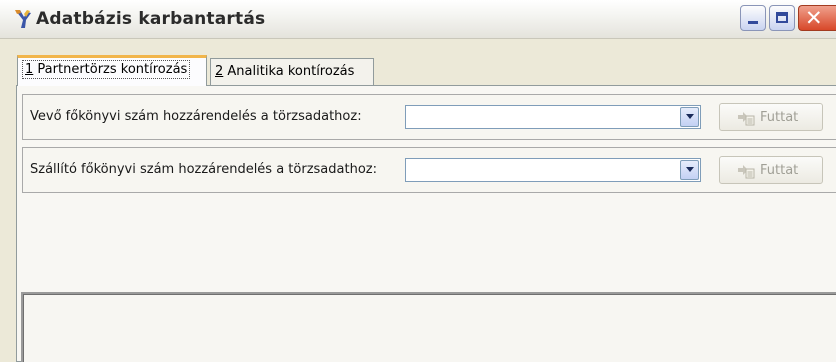 The width and height of the screenshot is (836, 362). I want to click on vevo-run-button: Futtat, so click(771, 117).